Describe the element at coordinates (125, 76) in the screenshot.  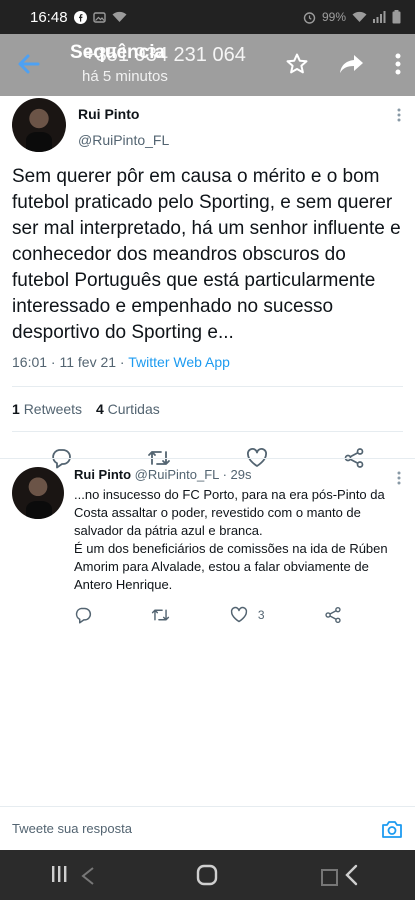
I see `page-subtitle: há 5 minutos` at that location.